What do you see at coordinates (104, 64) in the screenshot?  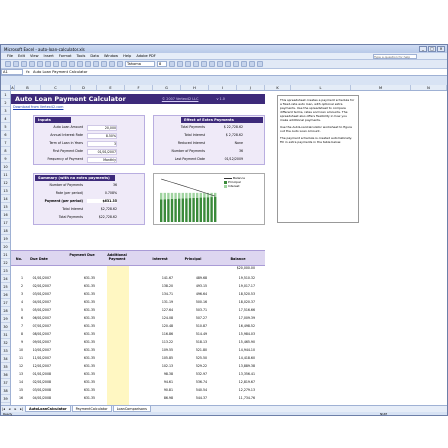 I see `sort-icon` at bounding box center [104, 64].